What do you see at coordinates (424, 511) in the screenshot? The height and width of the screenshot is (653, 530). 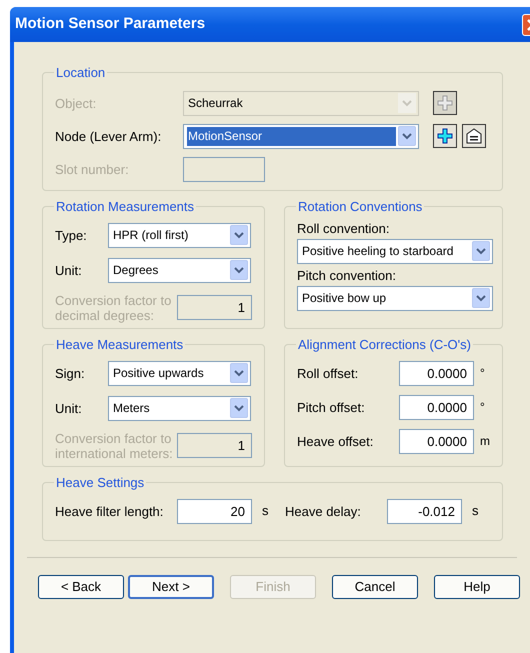 I see `input-field: -0.012` at bounding box center [424, 511].